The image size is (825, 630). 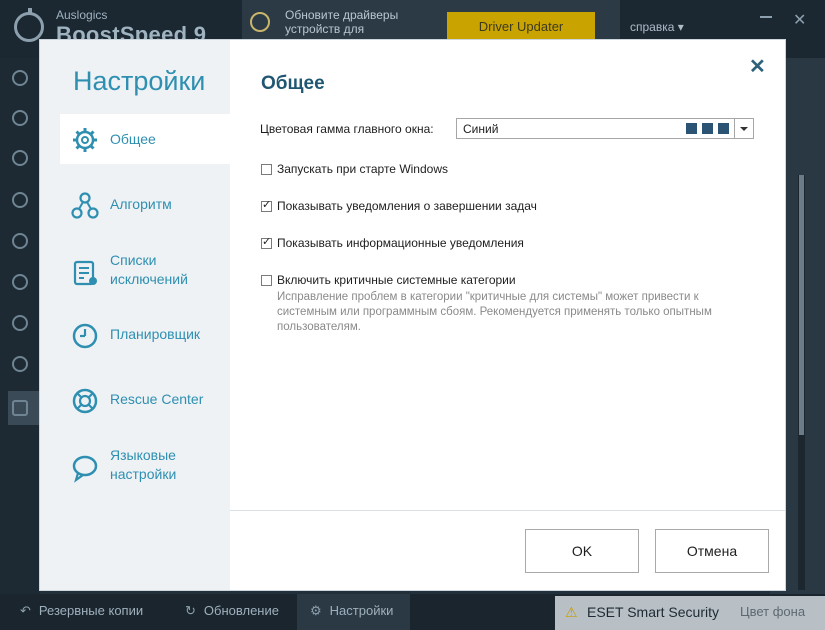 What do you see at coordinates (347, 129) in the screenshot?
I see `color-scheme-label: Цветовая гамма главного окна:` at bounding box center [347, 129].